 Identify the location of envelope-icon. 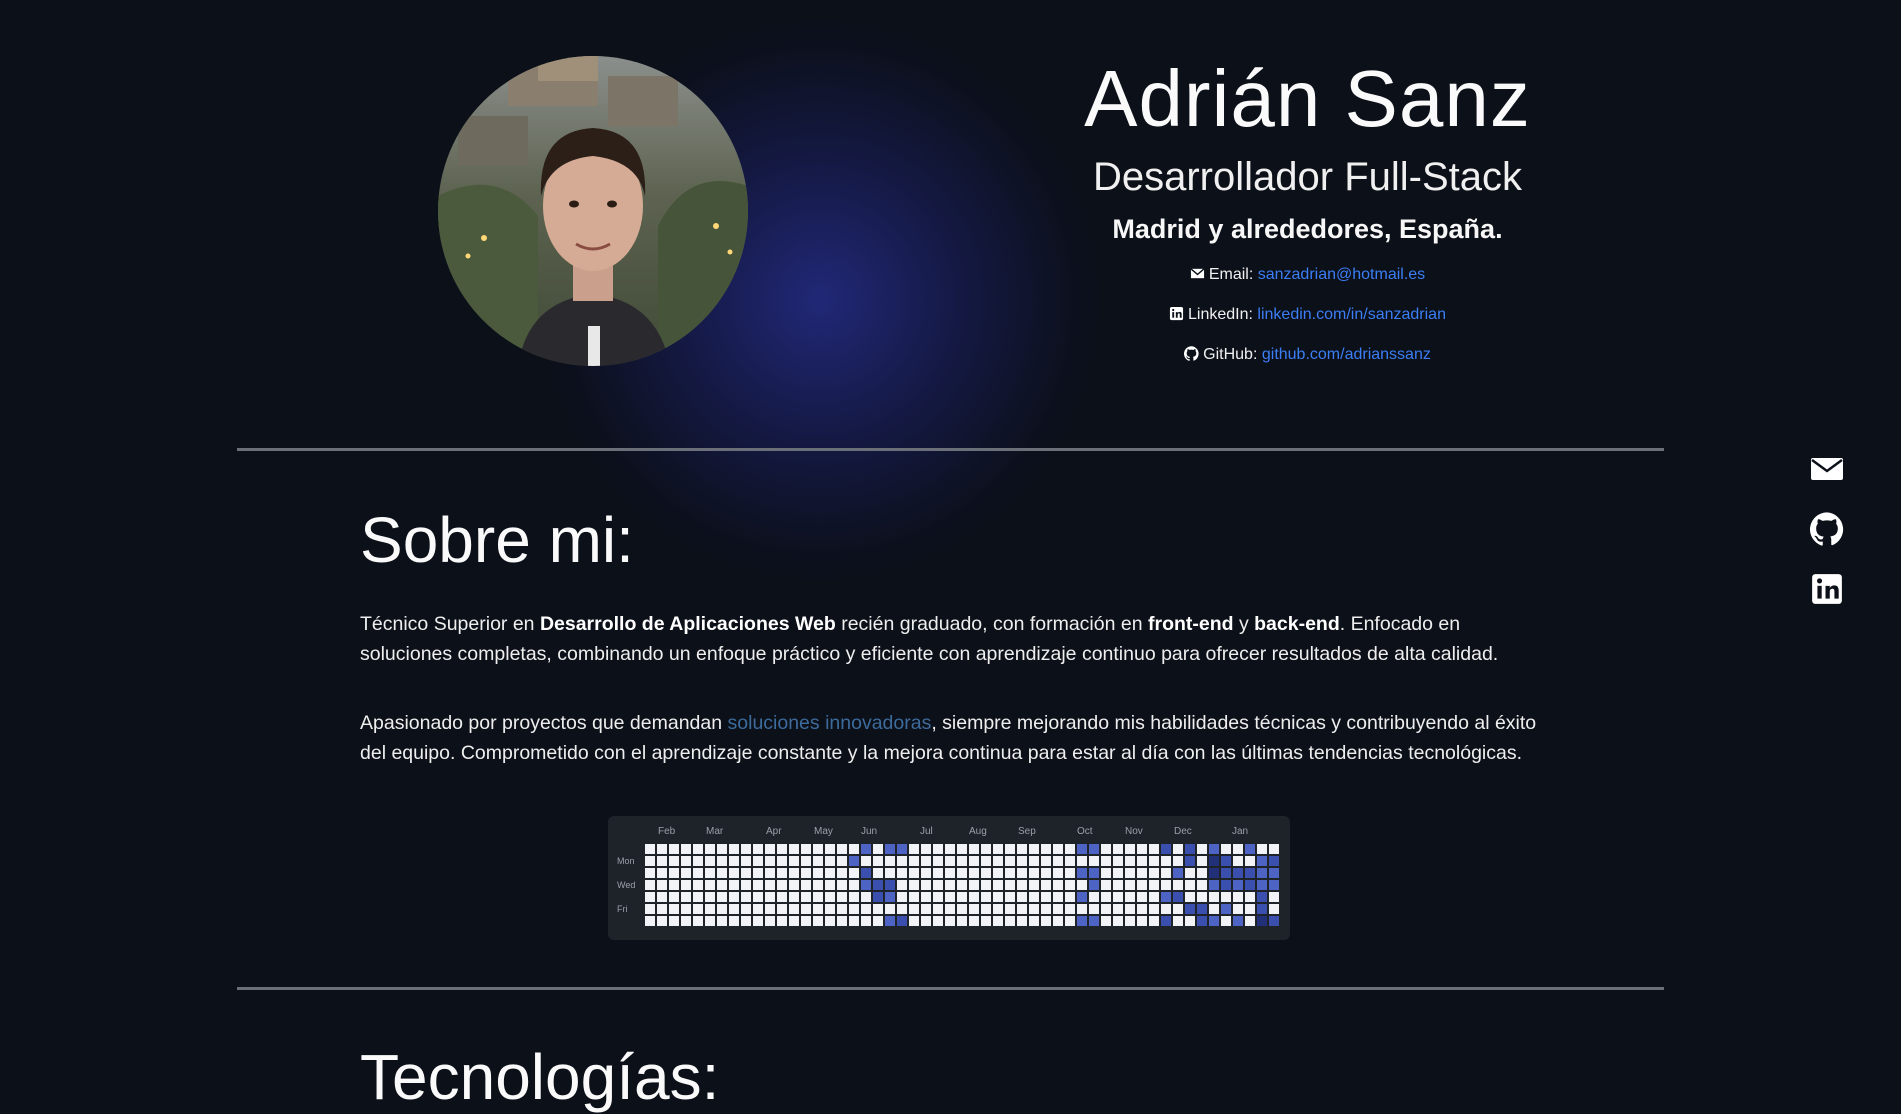
(1827, 469).